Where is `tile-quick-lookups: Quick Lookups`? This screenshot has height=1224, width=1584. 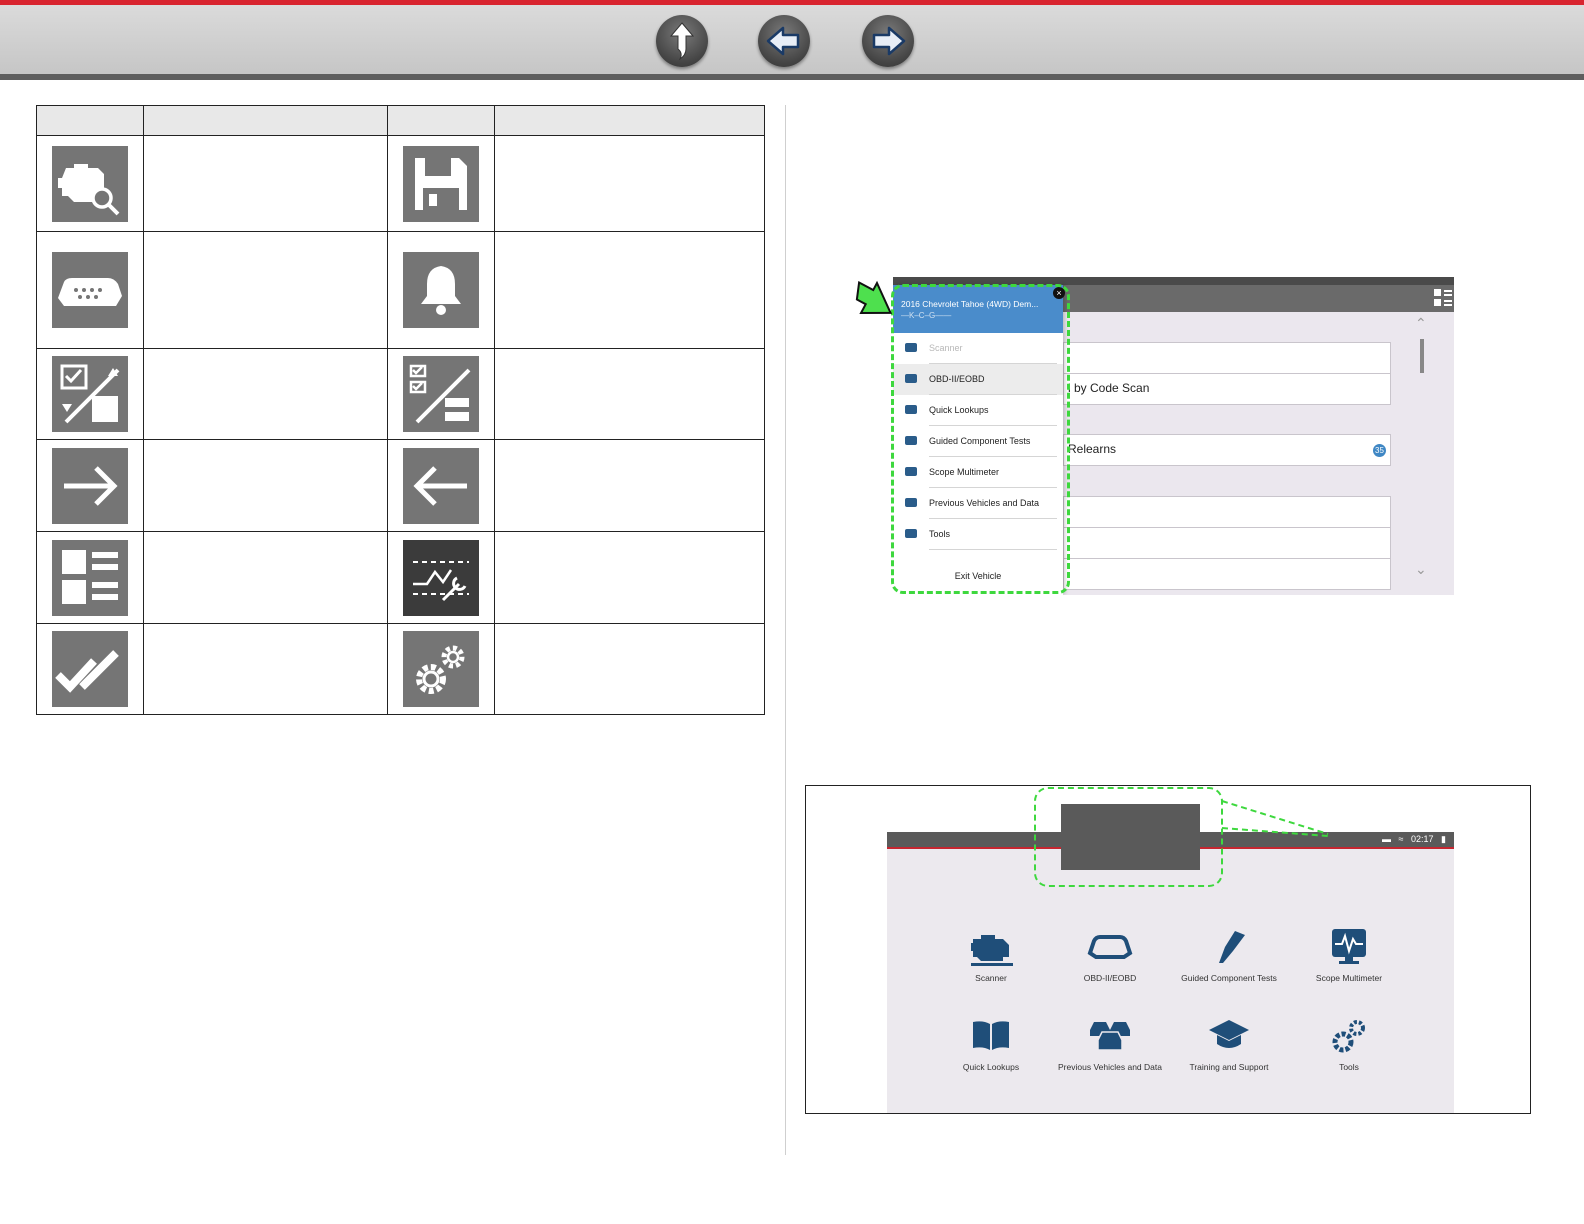 tile-quick-lookups: Quick Lookups is located at coordinates (991, 1044).